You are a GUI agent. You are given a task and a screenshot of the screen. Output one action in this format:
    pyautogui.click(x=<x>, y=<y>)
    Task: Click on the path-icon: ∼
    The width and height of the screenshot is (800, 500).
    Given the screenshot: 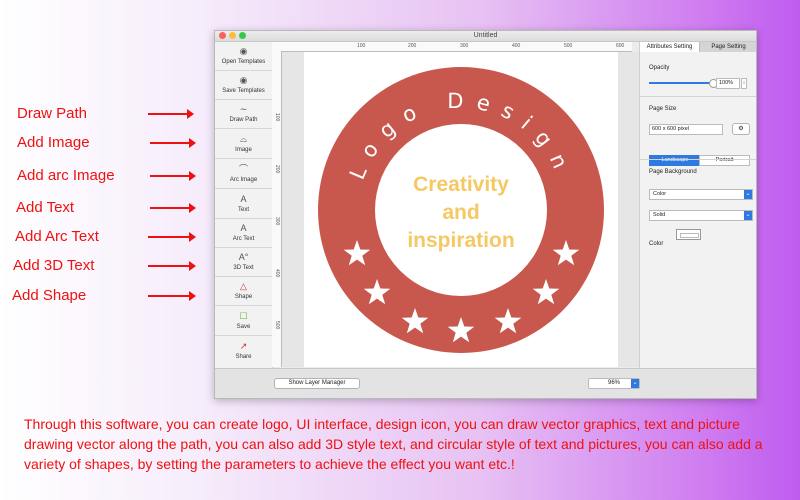 What is the action you would take?
    pyautogui.click(x=243, y=109)
    